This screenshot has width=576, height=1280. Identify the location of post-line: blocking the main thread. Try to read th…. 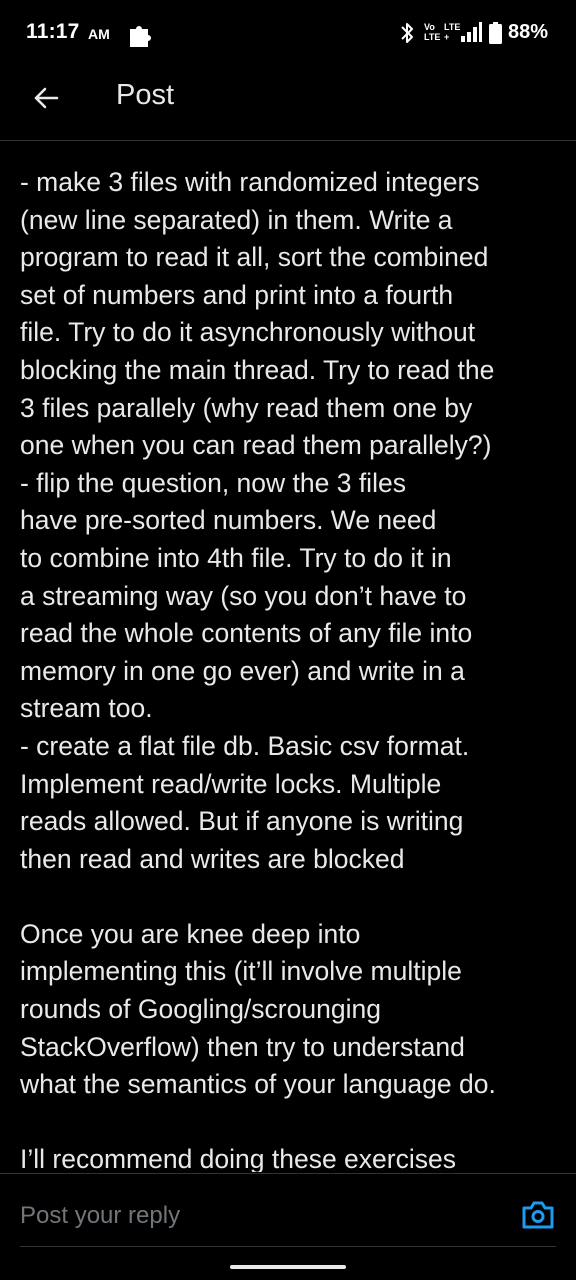
(257, 369).